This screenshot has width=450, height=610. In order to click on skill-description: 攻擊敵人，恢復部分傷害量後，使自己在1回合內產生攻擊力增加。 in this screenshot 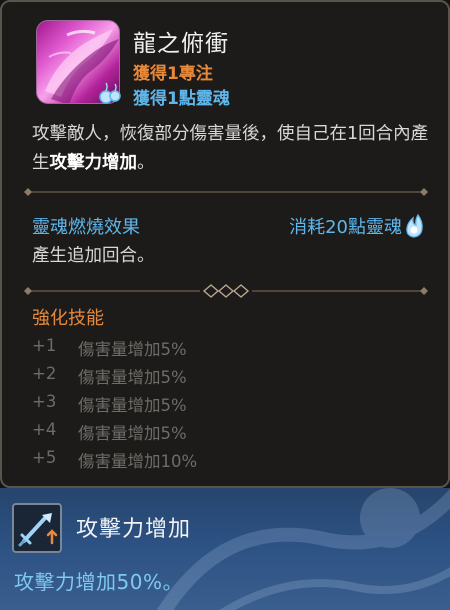, I will do `click(231, 149)`.